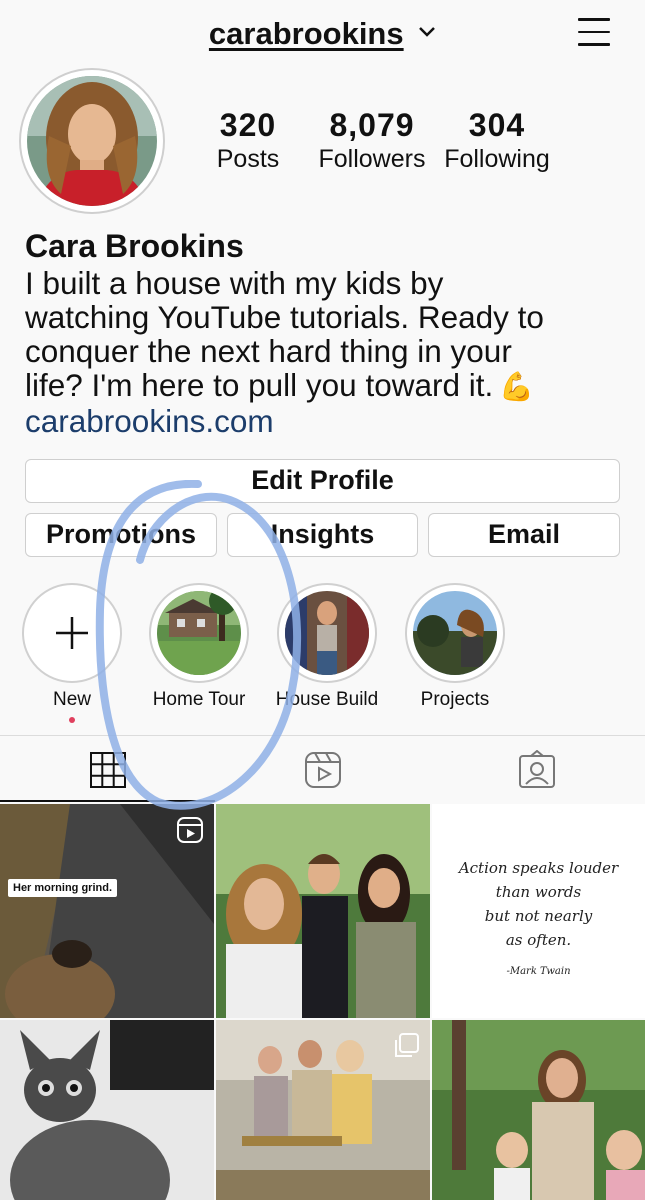 This screenshot has width=645, height=1200. Describe the element at coordinates (190, 830) in the screenshot. I see `reels-badge-icon` at that location.